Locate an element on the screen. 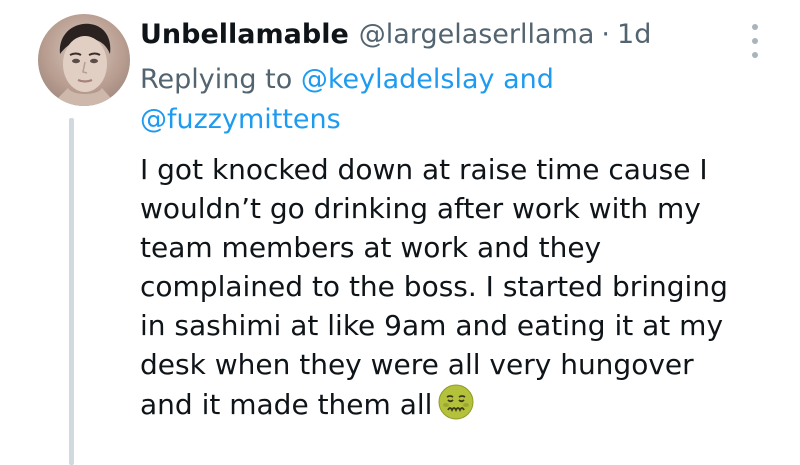 Image resolution: width=800 pixels, height=465 pixels. tweet-text-line: wouldn’t go drinking after work with my is located at coordinates (420, 208).